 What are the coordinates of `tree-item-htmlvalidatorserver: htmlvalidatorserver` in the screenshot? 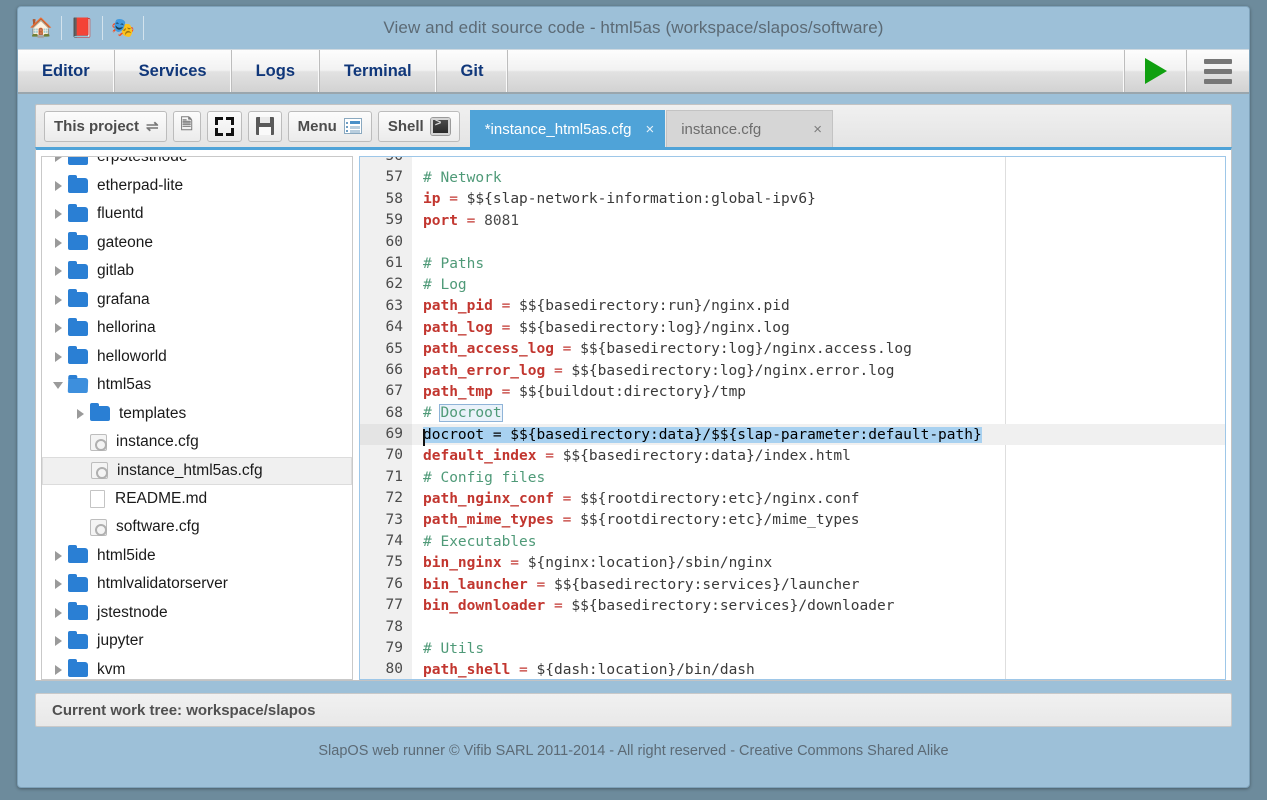 It's located at (197, 584).